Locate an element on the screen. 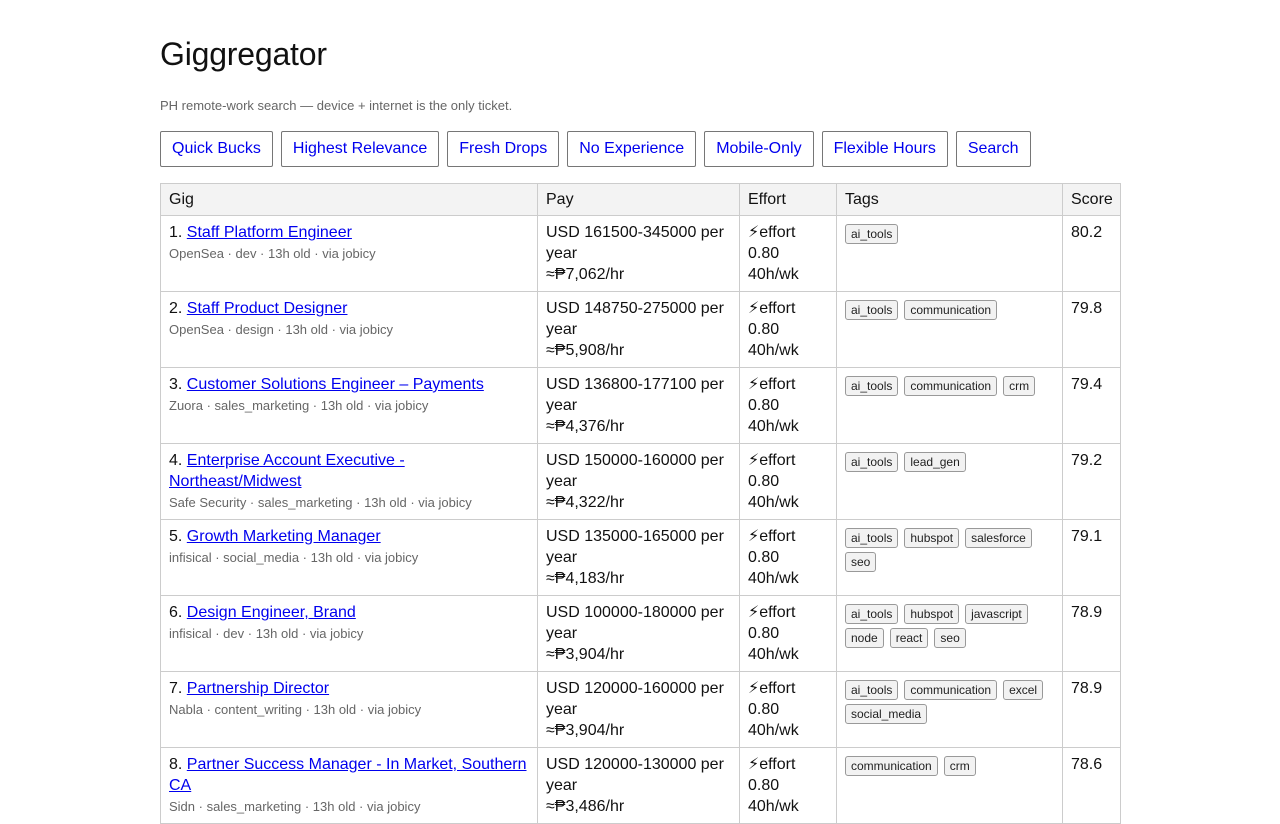 This screenshot has height=824, width=1280. tags-cell: ai_tools communication crm is located at coordinates (949, 405).